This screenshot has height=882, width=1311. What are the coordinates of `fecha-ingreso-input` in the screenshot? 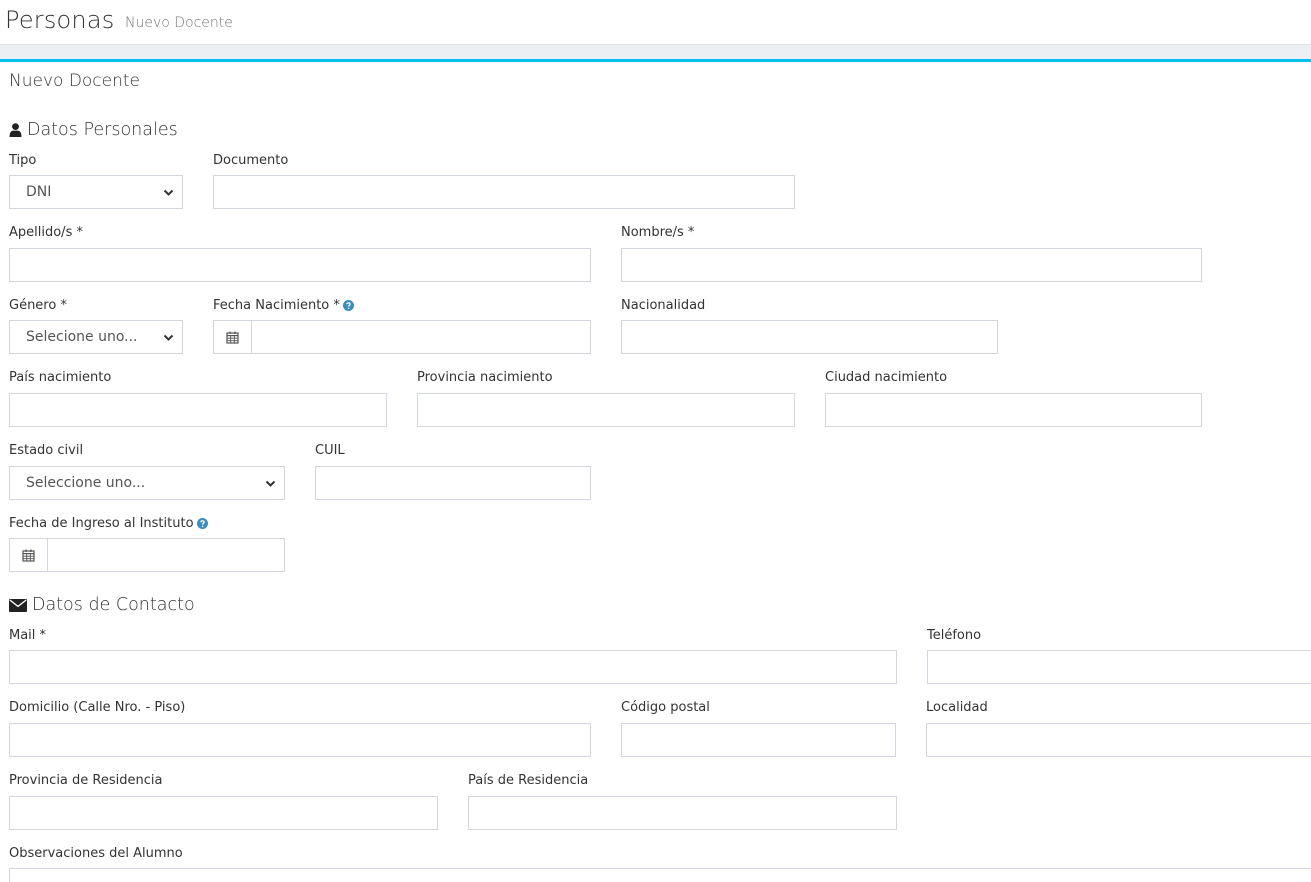 It's located at (166, 555).